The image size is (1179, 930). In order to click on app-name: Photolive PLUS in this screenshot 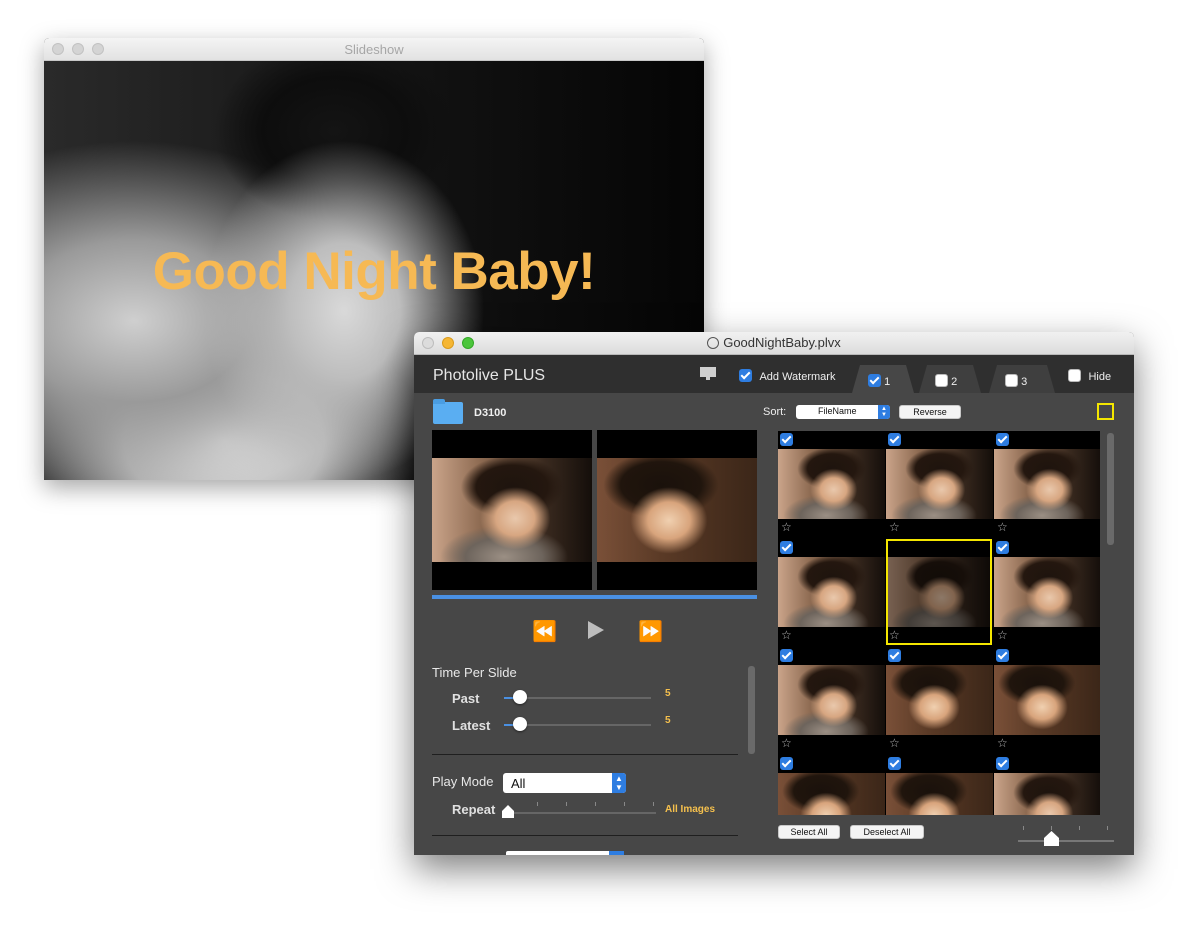, I will do `click(489, 375)`.